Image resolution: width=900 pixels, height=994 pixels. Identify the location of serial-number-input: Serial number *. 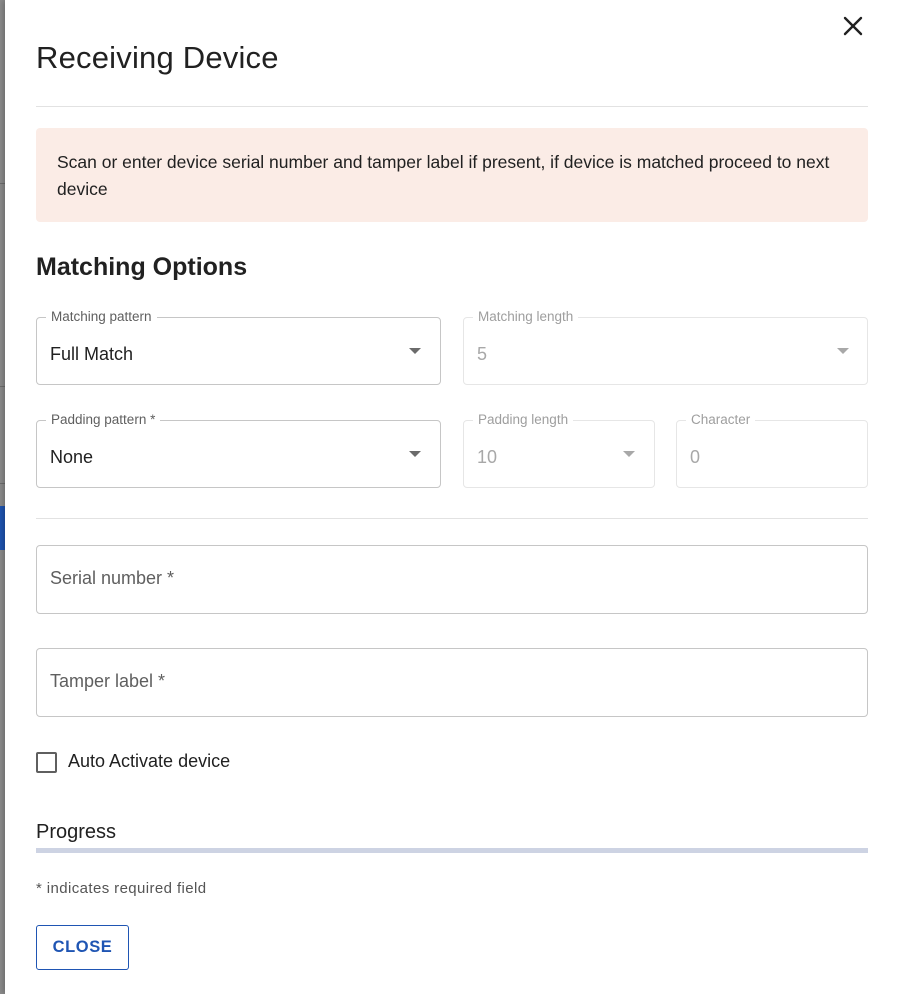
(452, 579).